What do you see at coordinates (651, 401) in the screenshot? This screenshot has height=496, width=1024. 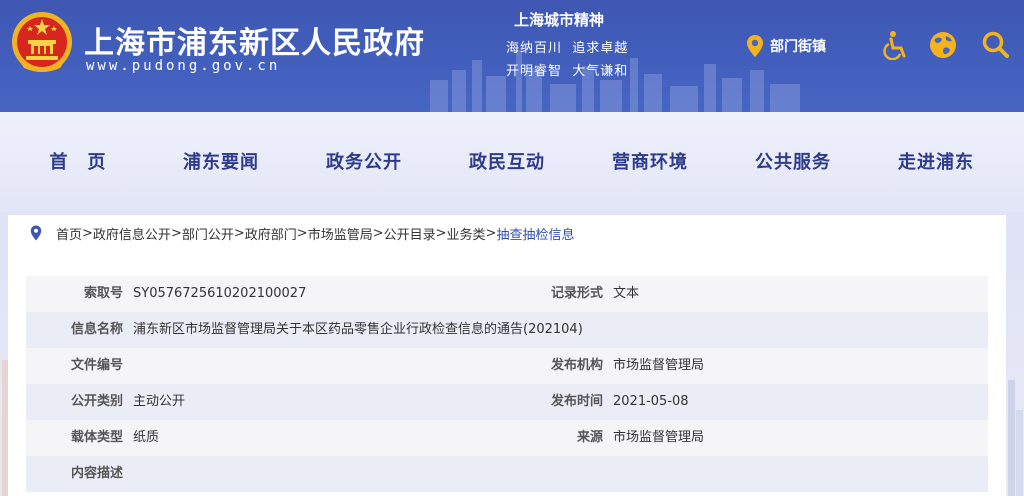 I see `publish-date-value: 2021-05-08` at bounding box center [651, 401].